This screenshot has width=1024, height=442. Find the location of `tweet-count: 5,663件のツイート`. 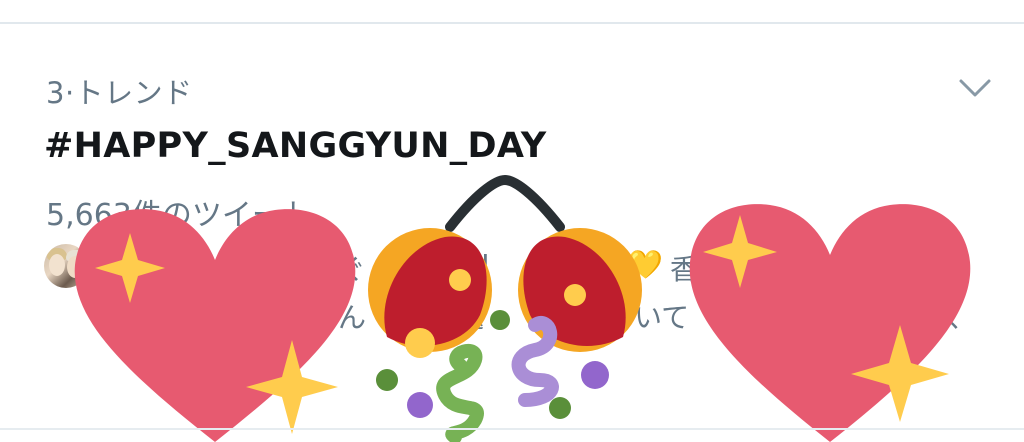

tweet-count: 5,663件のツイート is located at coordinates (179, 215).